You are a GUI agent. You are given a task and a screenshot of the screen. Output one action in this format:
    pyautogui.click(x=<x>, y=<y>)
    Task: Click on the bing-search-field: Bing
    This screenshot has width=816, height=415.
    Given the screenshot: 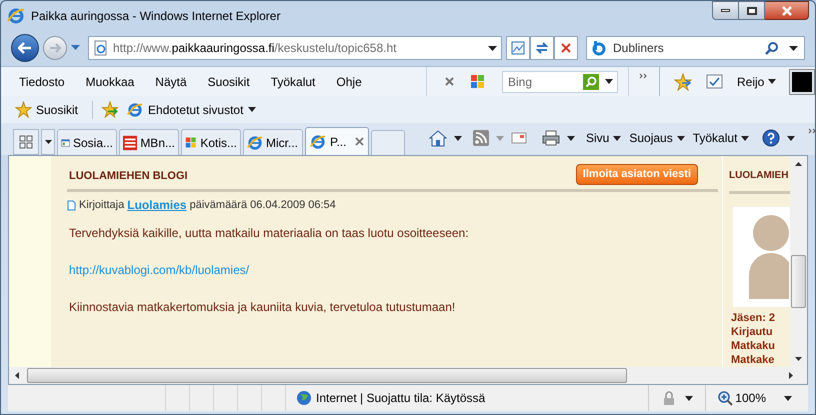 What is the action you would take?
    pyautogui.click(x=560, y=81)
    